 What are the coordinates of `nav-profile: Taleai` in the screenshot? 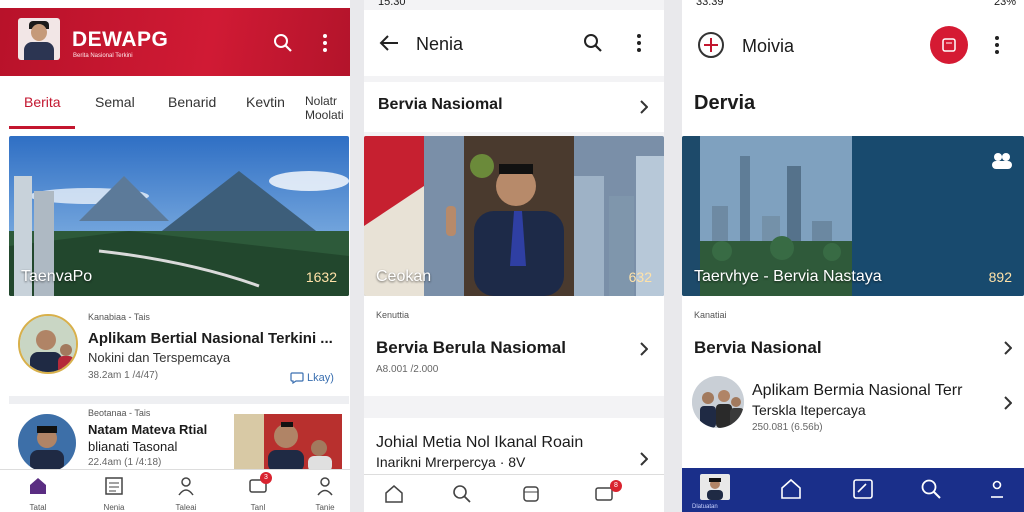 It's located at (186, 494).